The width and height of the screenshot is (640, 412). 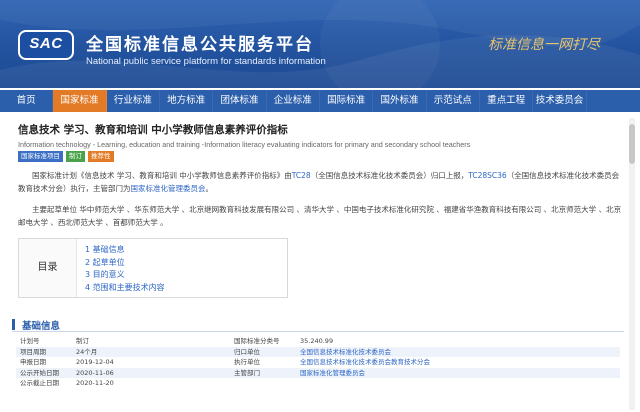 What do you see at coordinates (293, 101) in the screenshot?
I see `nav-item-5: 企业标准` at bounding box center [293, 101].